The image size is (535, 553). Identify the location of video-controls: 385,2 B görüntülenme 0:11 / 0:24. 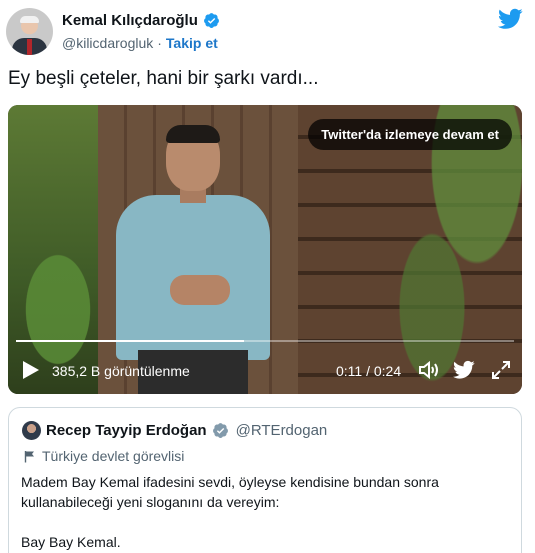
(265, 371).